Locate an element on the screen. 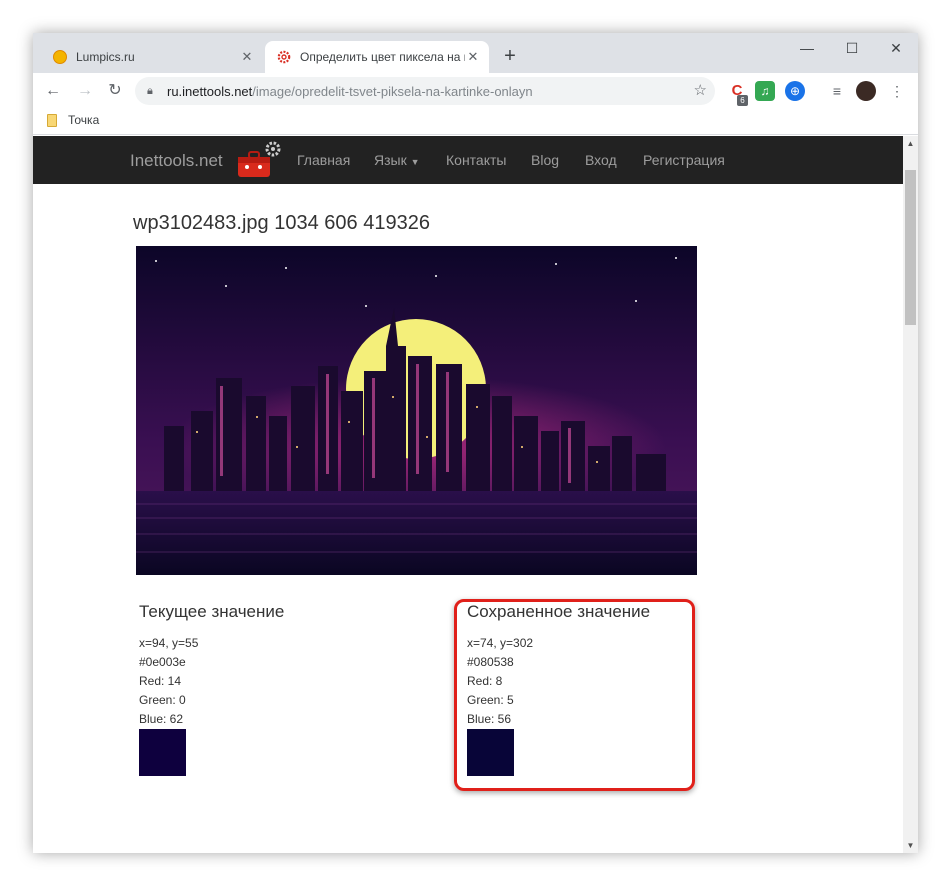 Image resolution: width=950 pixels, height=886 pixels. current-color-swatch is located at coordinates (162, 752).